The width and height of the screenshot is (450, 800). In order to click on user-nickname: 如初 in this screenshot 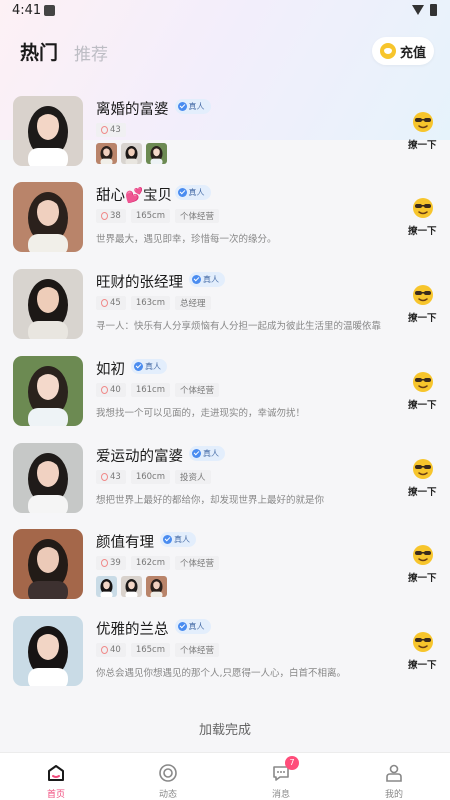, I will do `click(110, 370)`.